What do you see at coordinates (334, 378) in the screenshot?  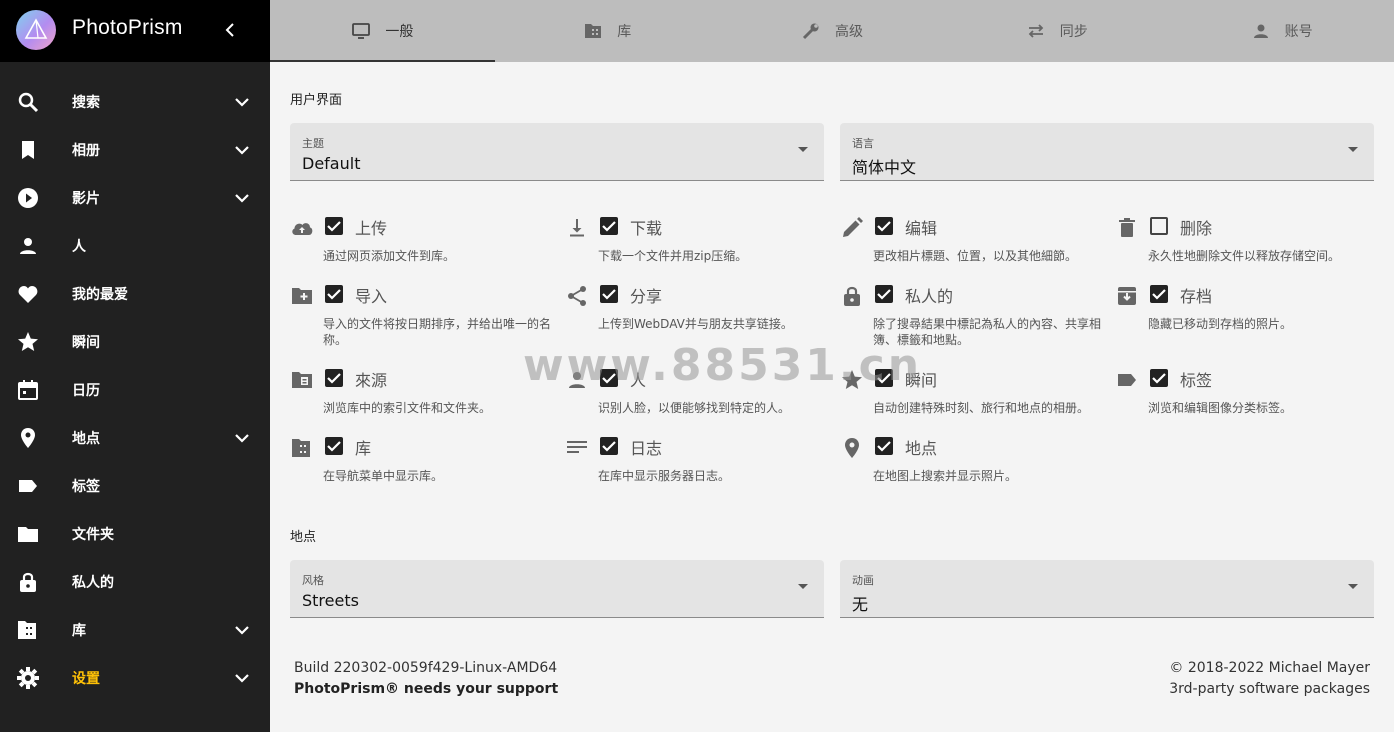 I see `originals-checkbox` at bounding box center [334, 378].